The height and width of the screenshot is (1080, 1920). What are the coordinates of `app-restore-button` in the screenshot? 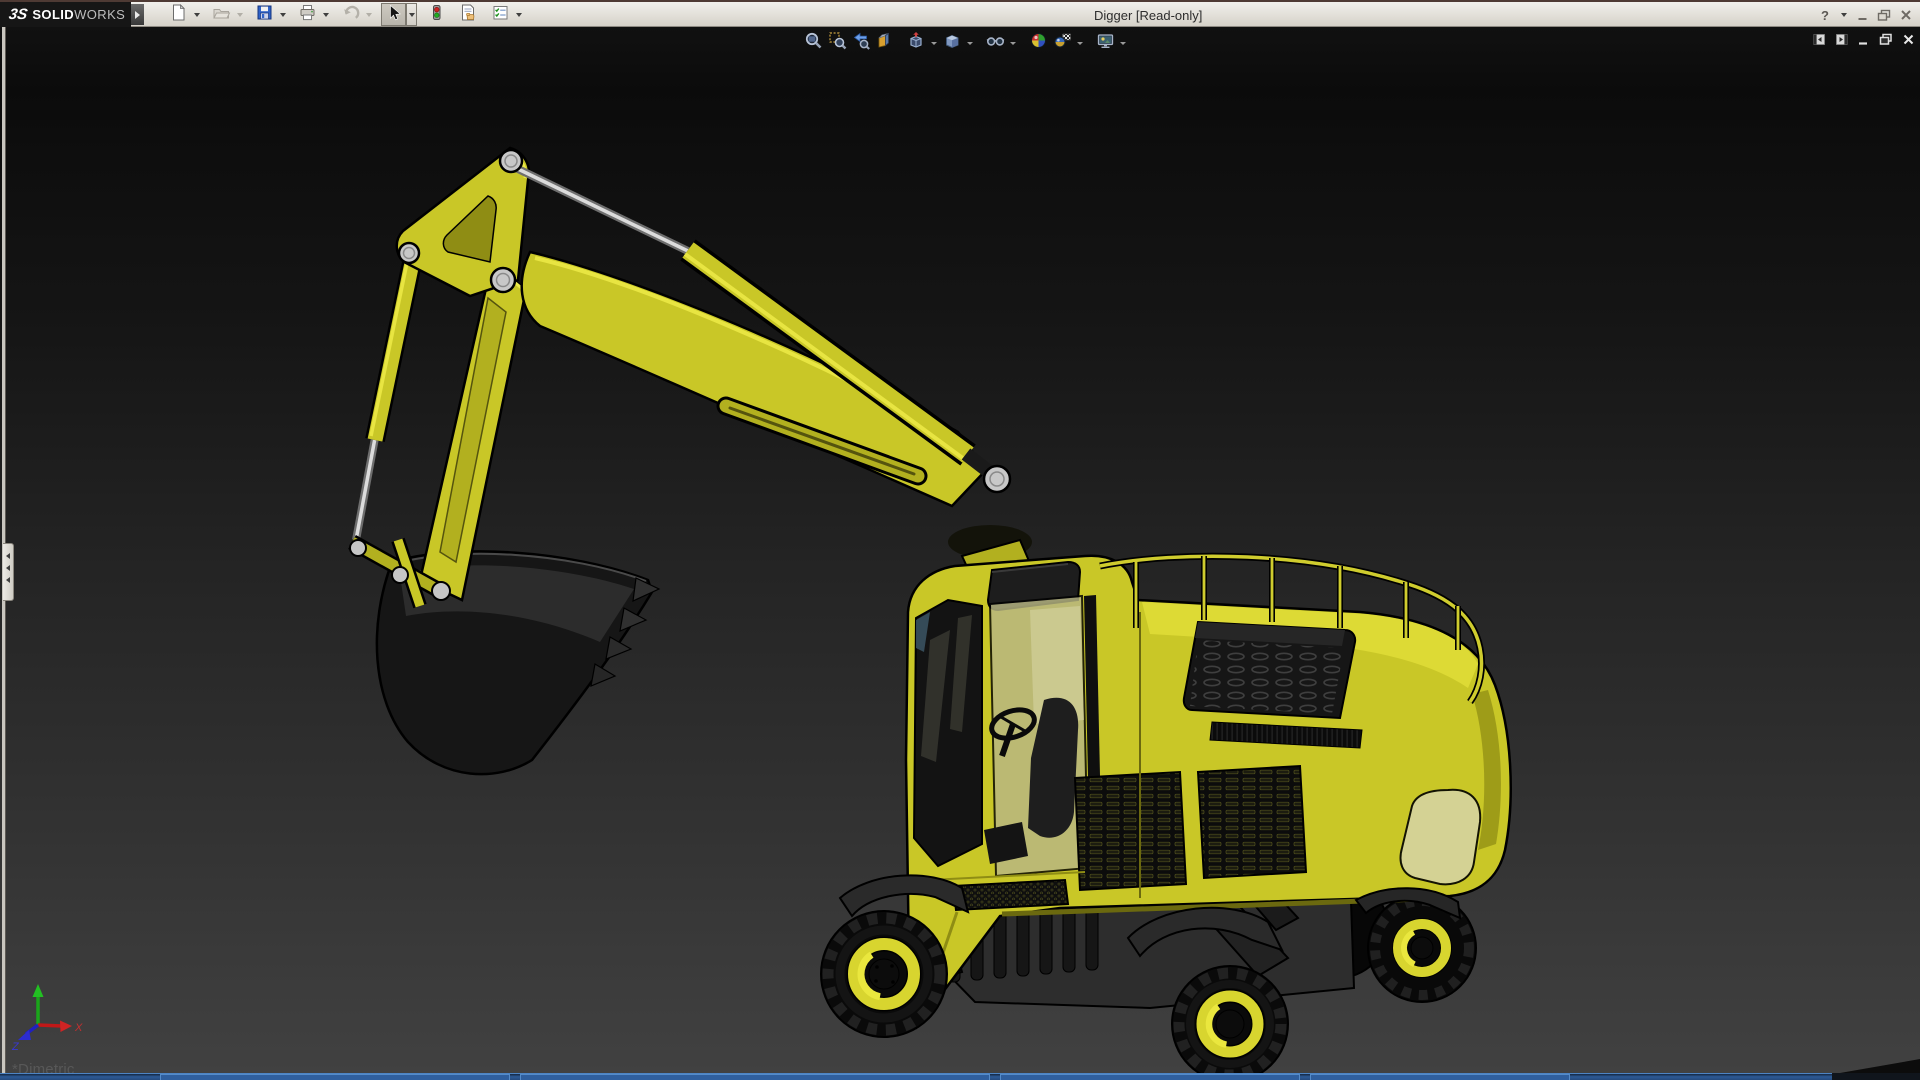 It's located at (1884, 15).